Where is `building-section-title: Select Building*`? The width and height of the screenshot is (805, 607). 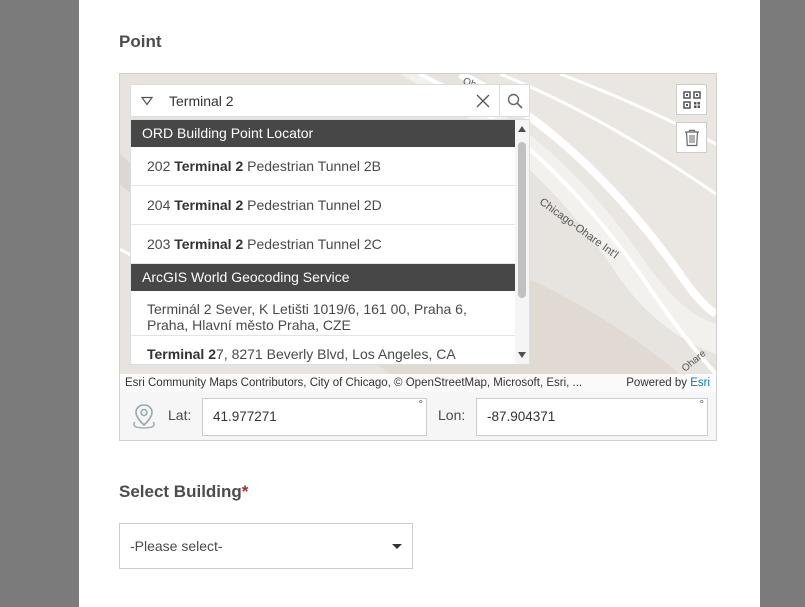
building-section-title: Select Building* is located at coordinates (184, 491).